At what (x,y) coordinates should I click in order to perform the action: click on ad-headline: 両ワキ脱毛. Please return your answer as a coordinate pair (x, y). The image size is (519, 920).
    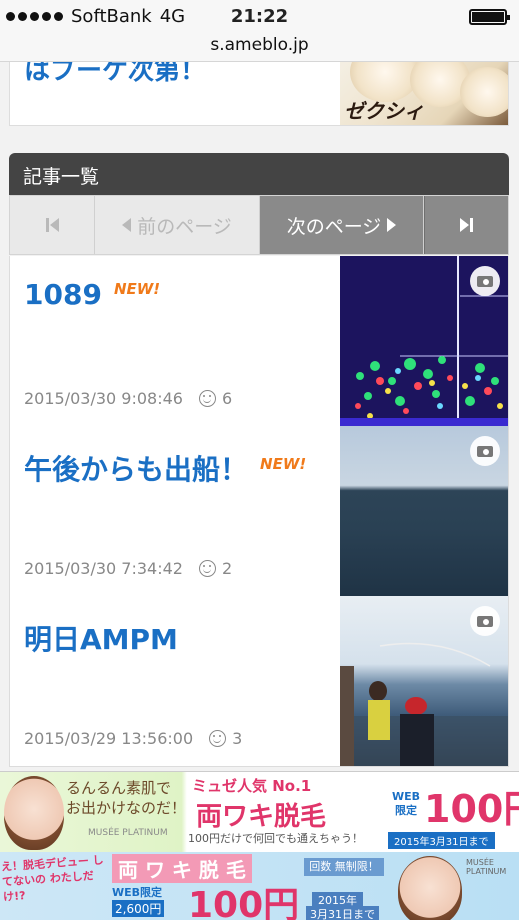
    Looking at the image, I should click on (261, 817).